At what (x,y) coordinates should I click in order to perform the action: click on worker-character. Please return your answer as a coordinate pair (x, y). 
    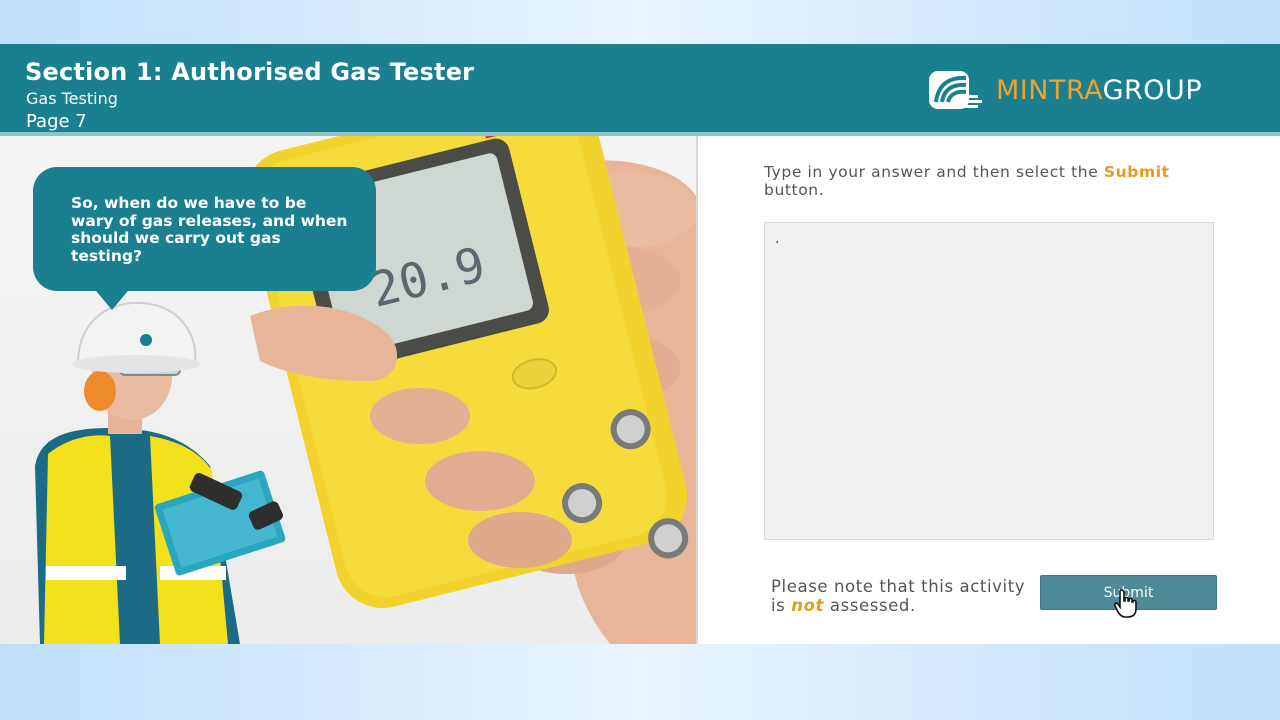
    Looking at the image, I should click on (160, 473).